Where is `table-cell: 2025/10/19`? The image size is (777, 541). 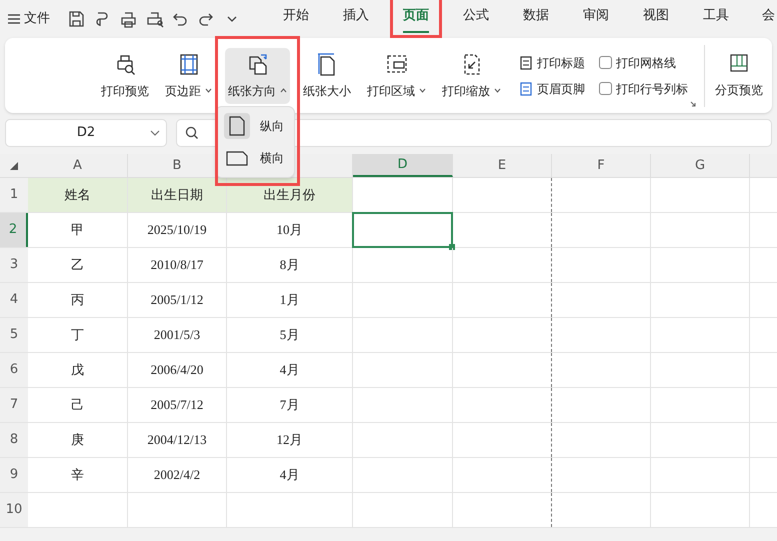
table-cell: 2025/10/19 is located at coordinates (177, 230).